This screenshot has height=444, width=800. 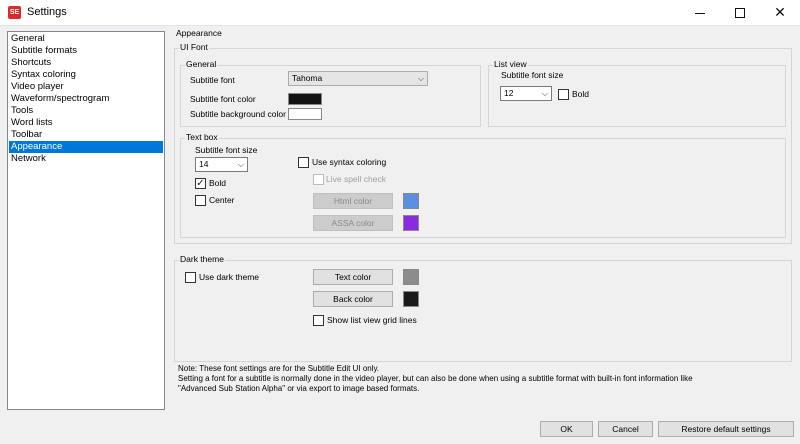 What do you see at coordinates (305, 114) in the screenshot?
I see `subtitle-background-color-swatch` at bounding box center [305, 114].